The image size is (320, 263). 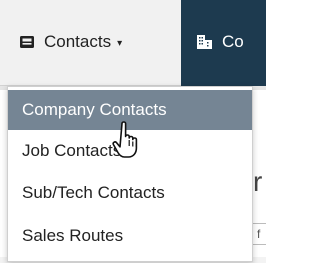 I want to click on nav-tab-companies-label: Co, so click(x=233, y=41).